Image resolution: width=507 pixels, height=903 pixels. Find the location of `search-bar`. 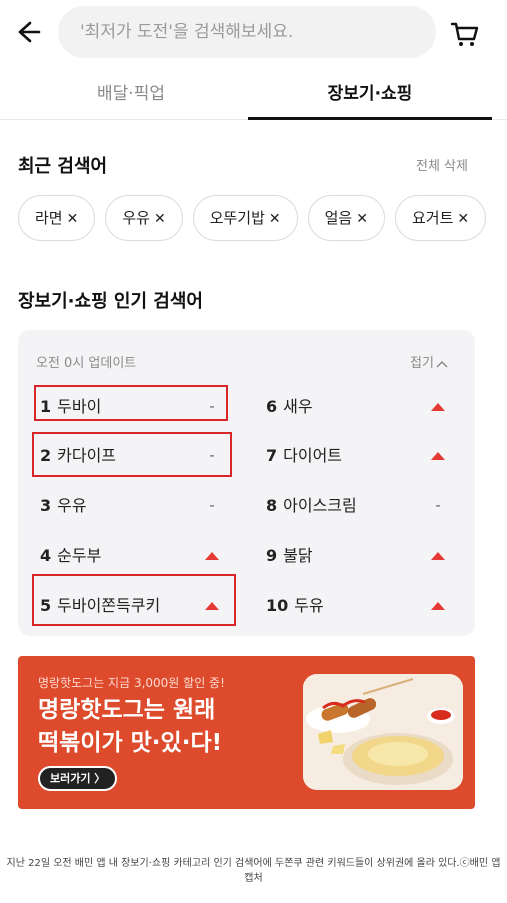

search-bar is located at coordinates (247, 32).